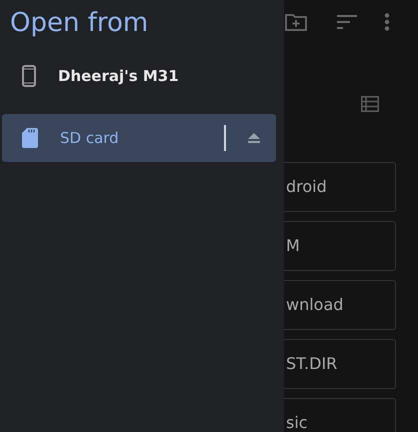 The height and width of the screenshot is (432, 418). I want to click on folder-name: sic, so click(297, 422).